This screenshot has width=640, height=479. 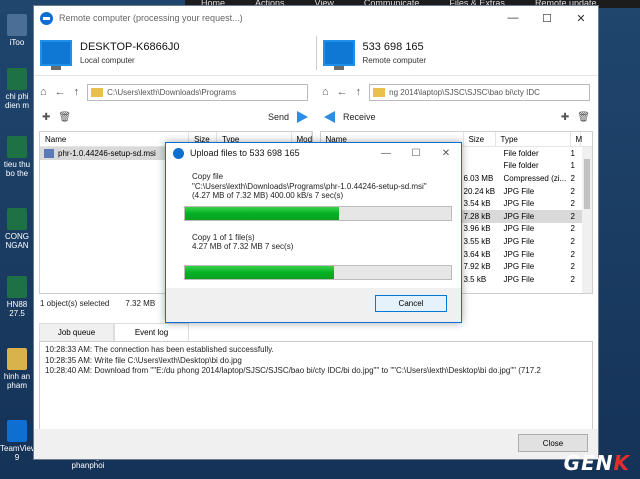 I want to click on desktop-icon: TeamViewer 9, so click(x=22, y=441).